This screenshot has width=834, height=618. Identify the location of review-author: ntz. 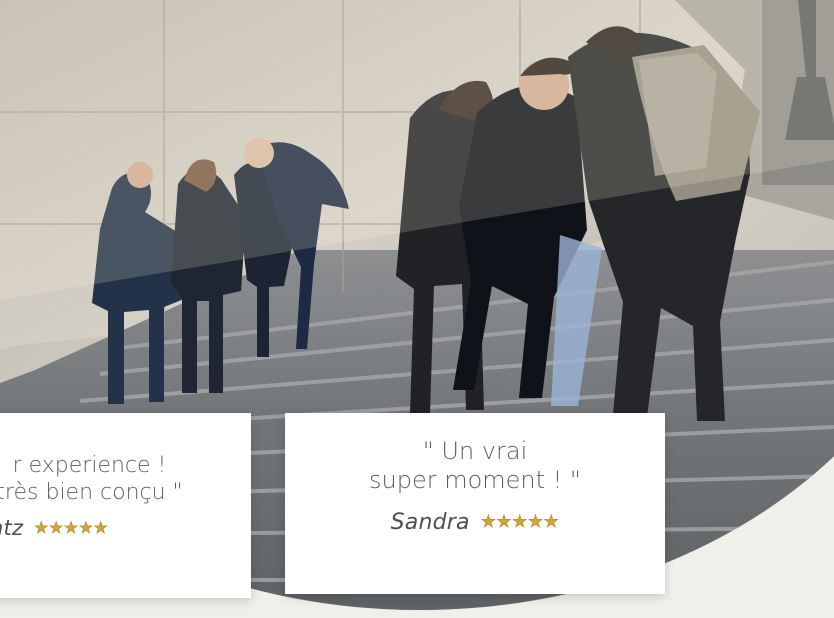
(12, 527).